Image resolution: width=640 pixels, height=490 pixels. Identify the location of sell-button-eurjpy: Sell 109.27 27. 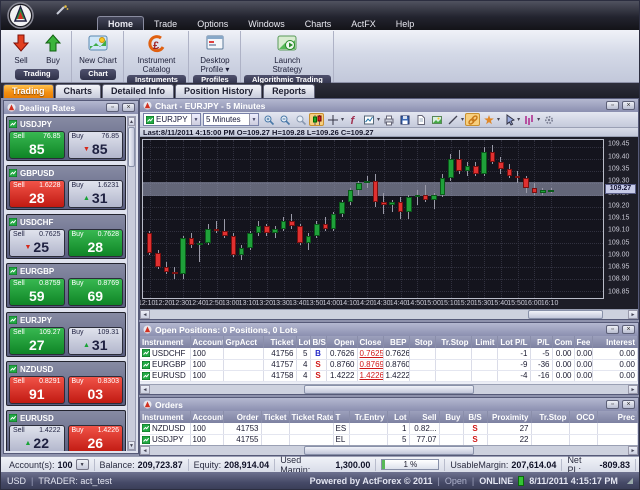
(37, 341).